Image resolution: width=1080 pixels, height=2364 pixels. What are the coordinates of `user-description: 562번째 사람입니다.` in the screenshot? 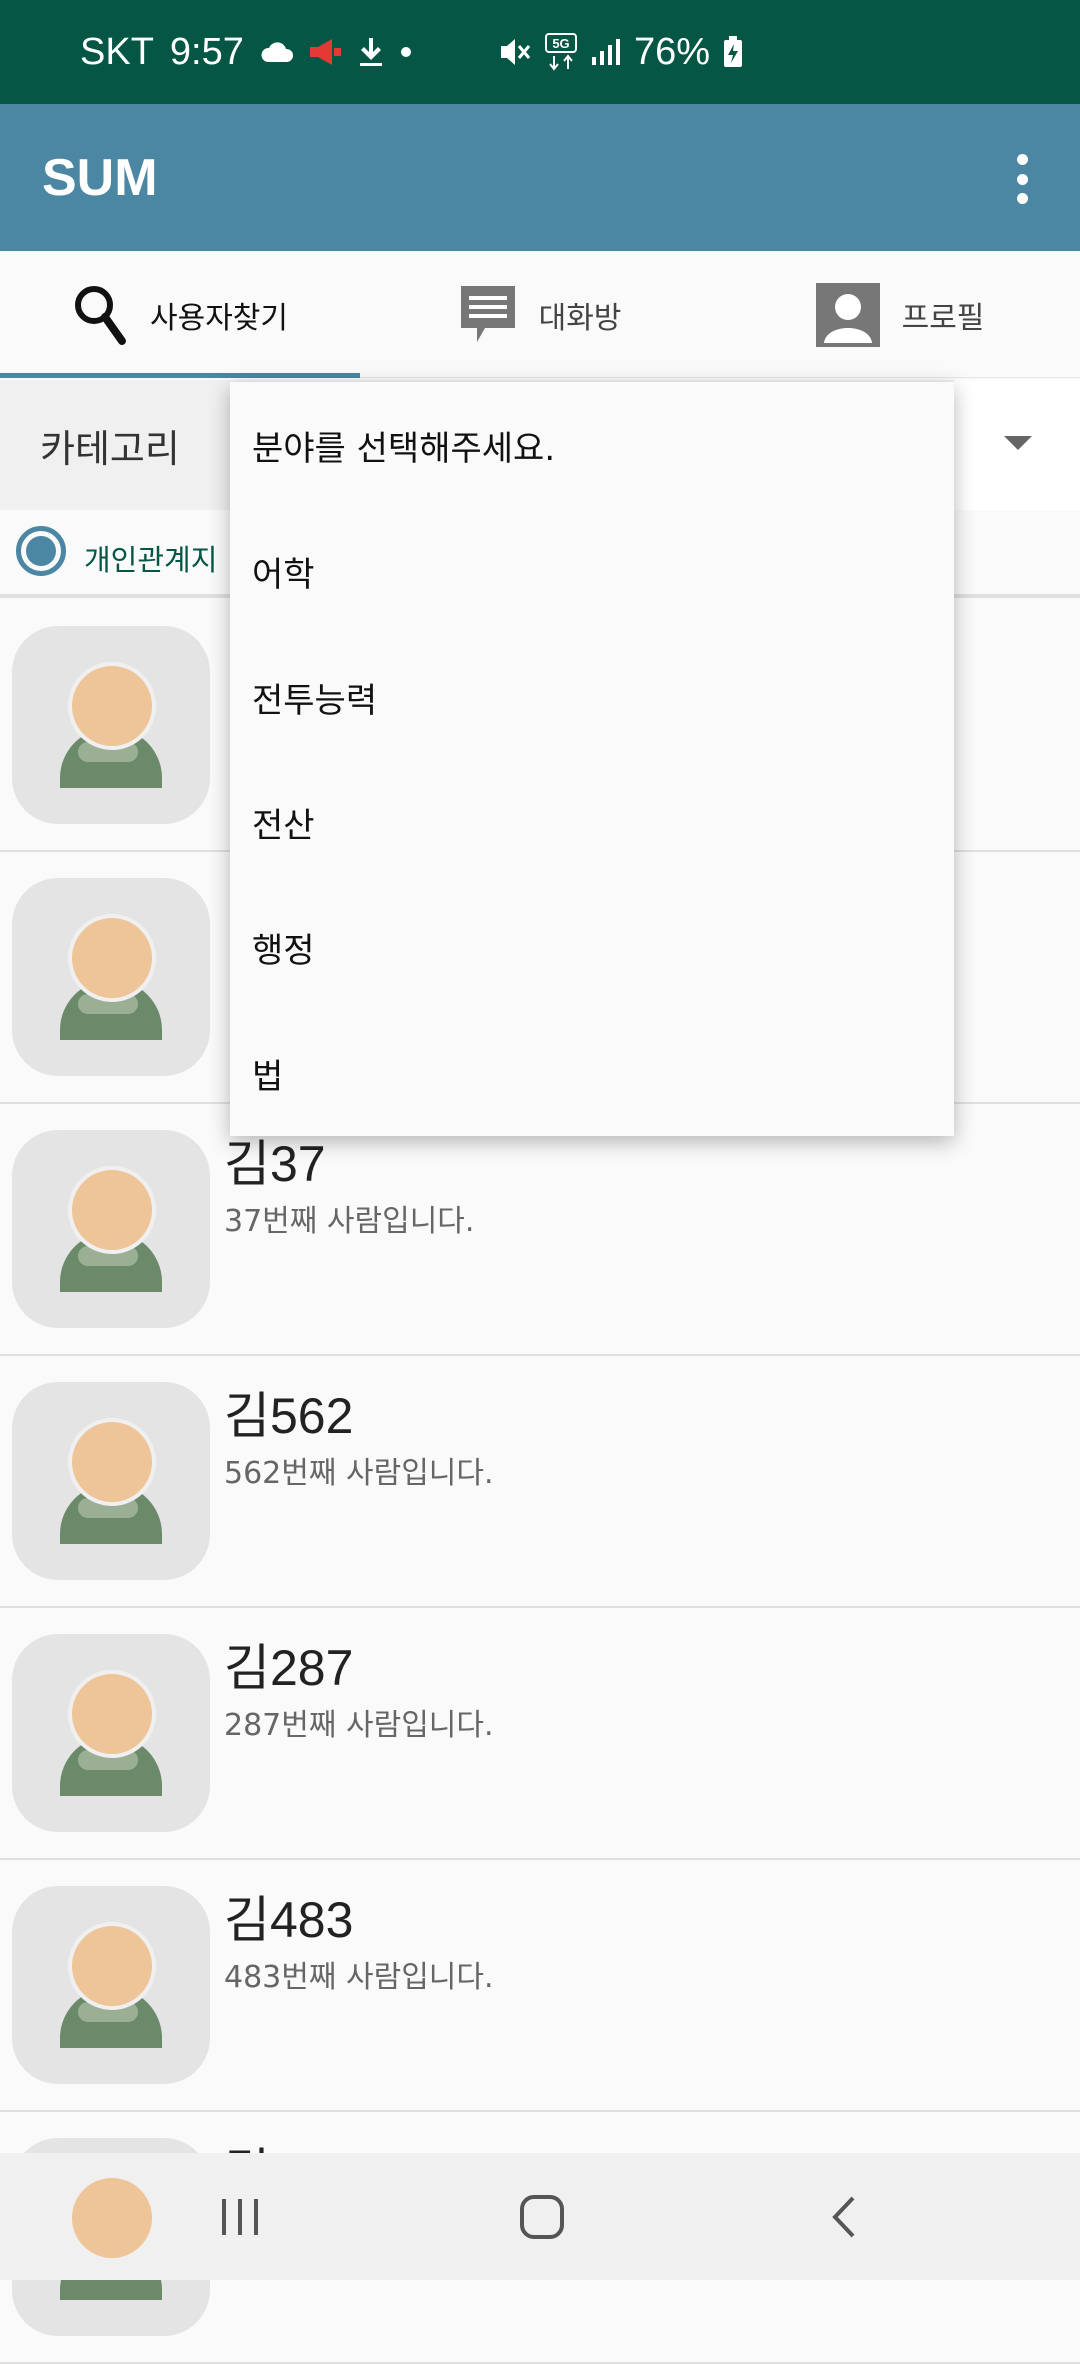 It's located at (359, 1473).